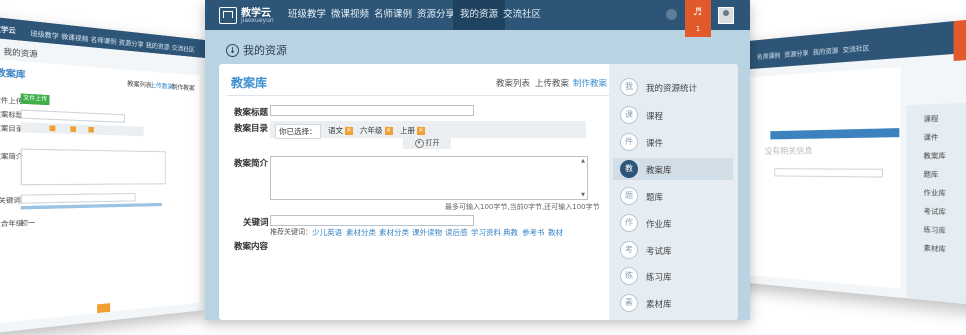 The image size is (966, 335). Describe the element at coordinates (510, 232) in the screenshot. I see `keyword-link: 典教` at that location.